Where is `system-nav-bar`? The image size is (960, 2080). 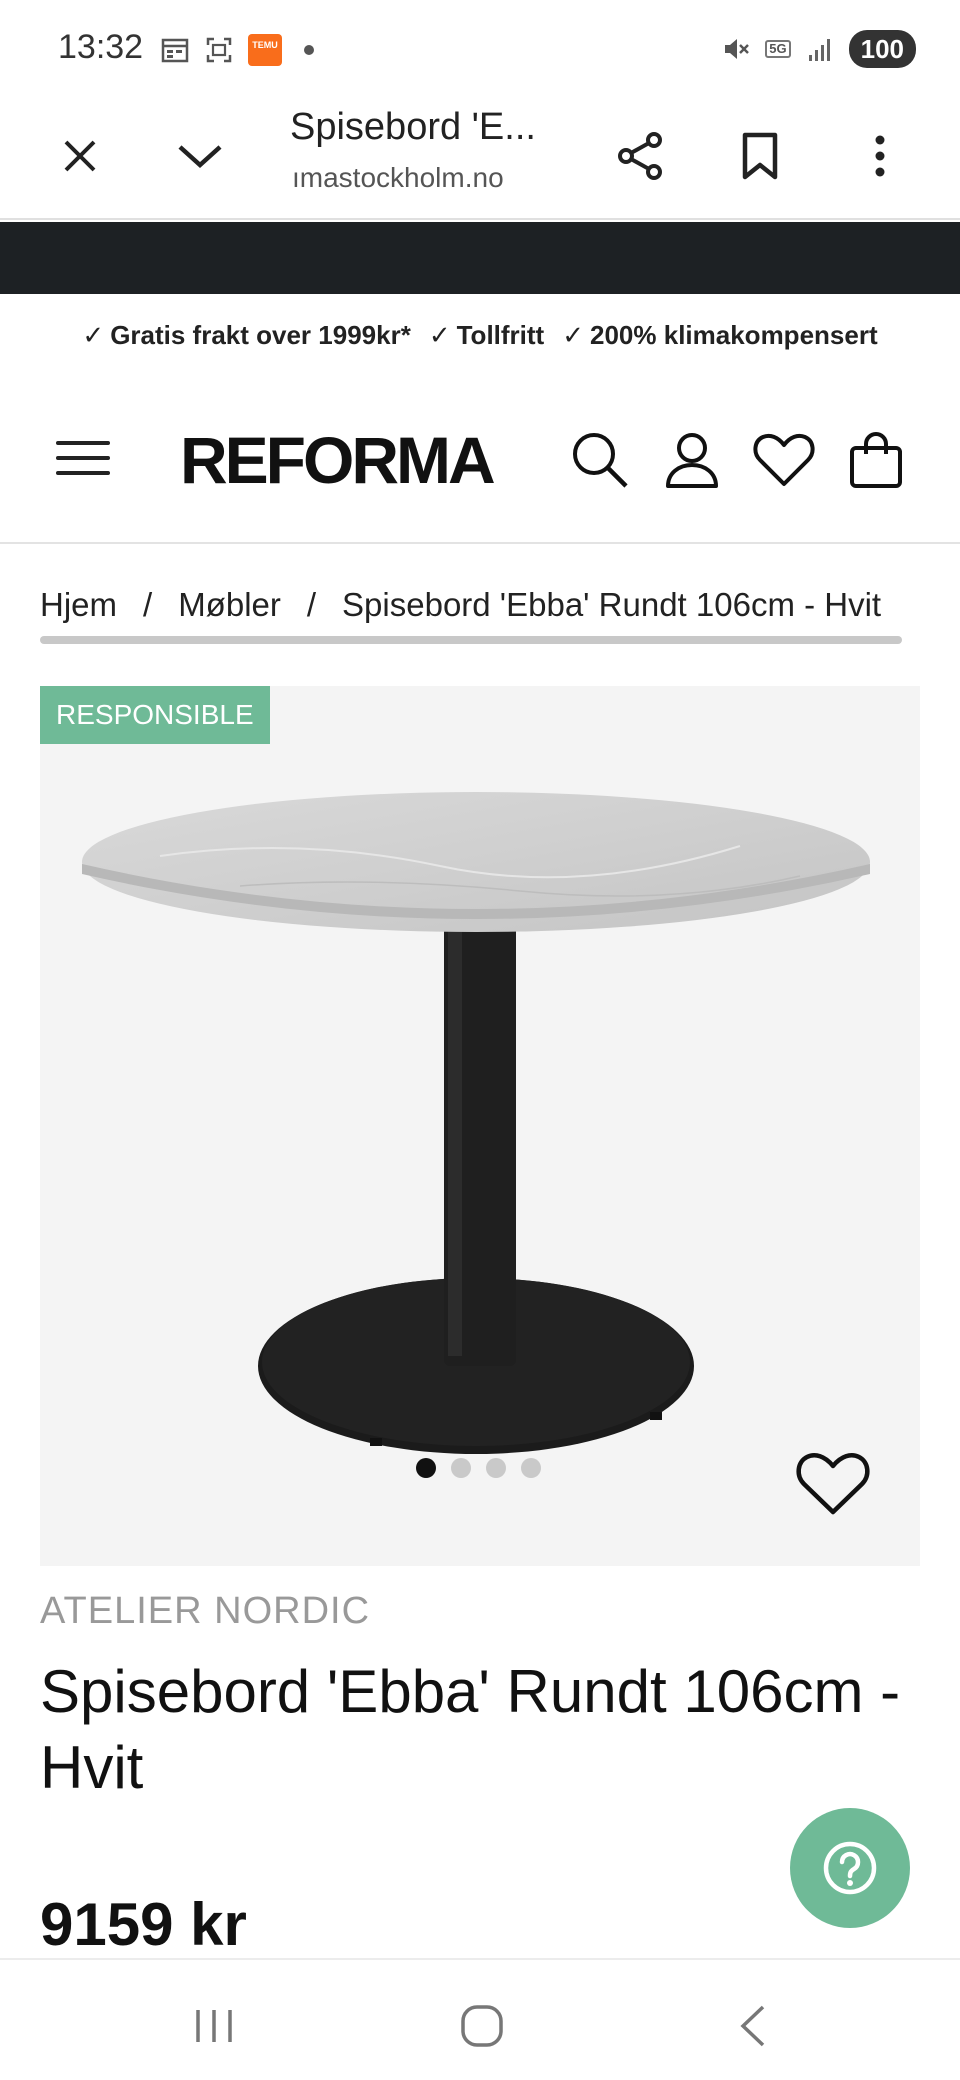 system-nav-bar is located at coordinates (480, 2019).